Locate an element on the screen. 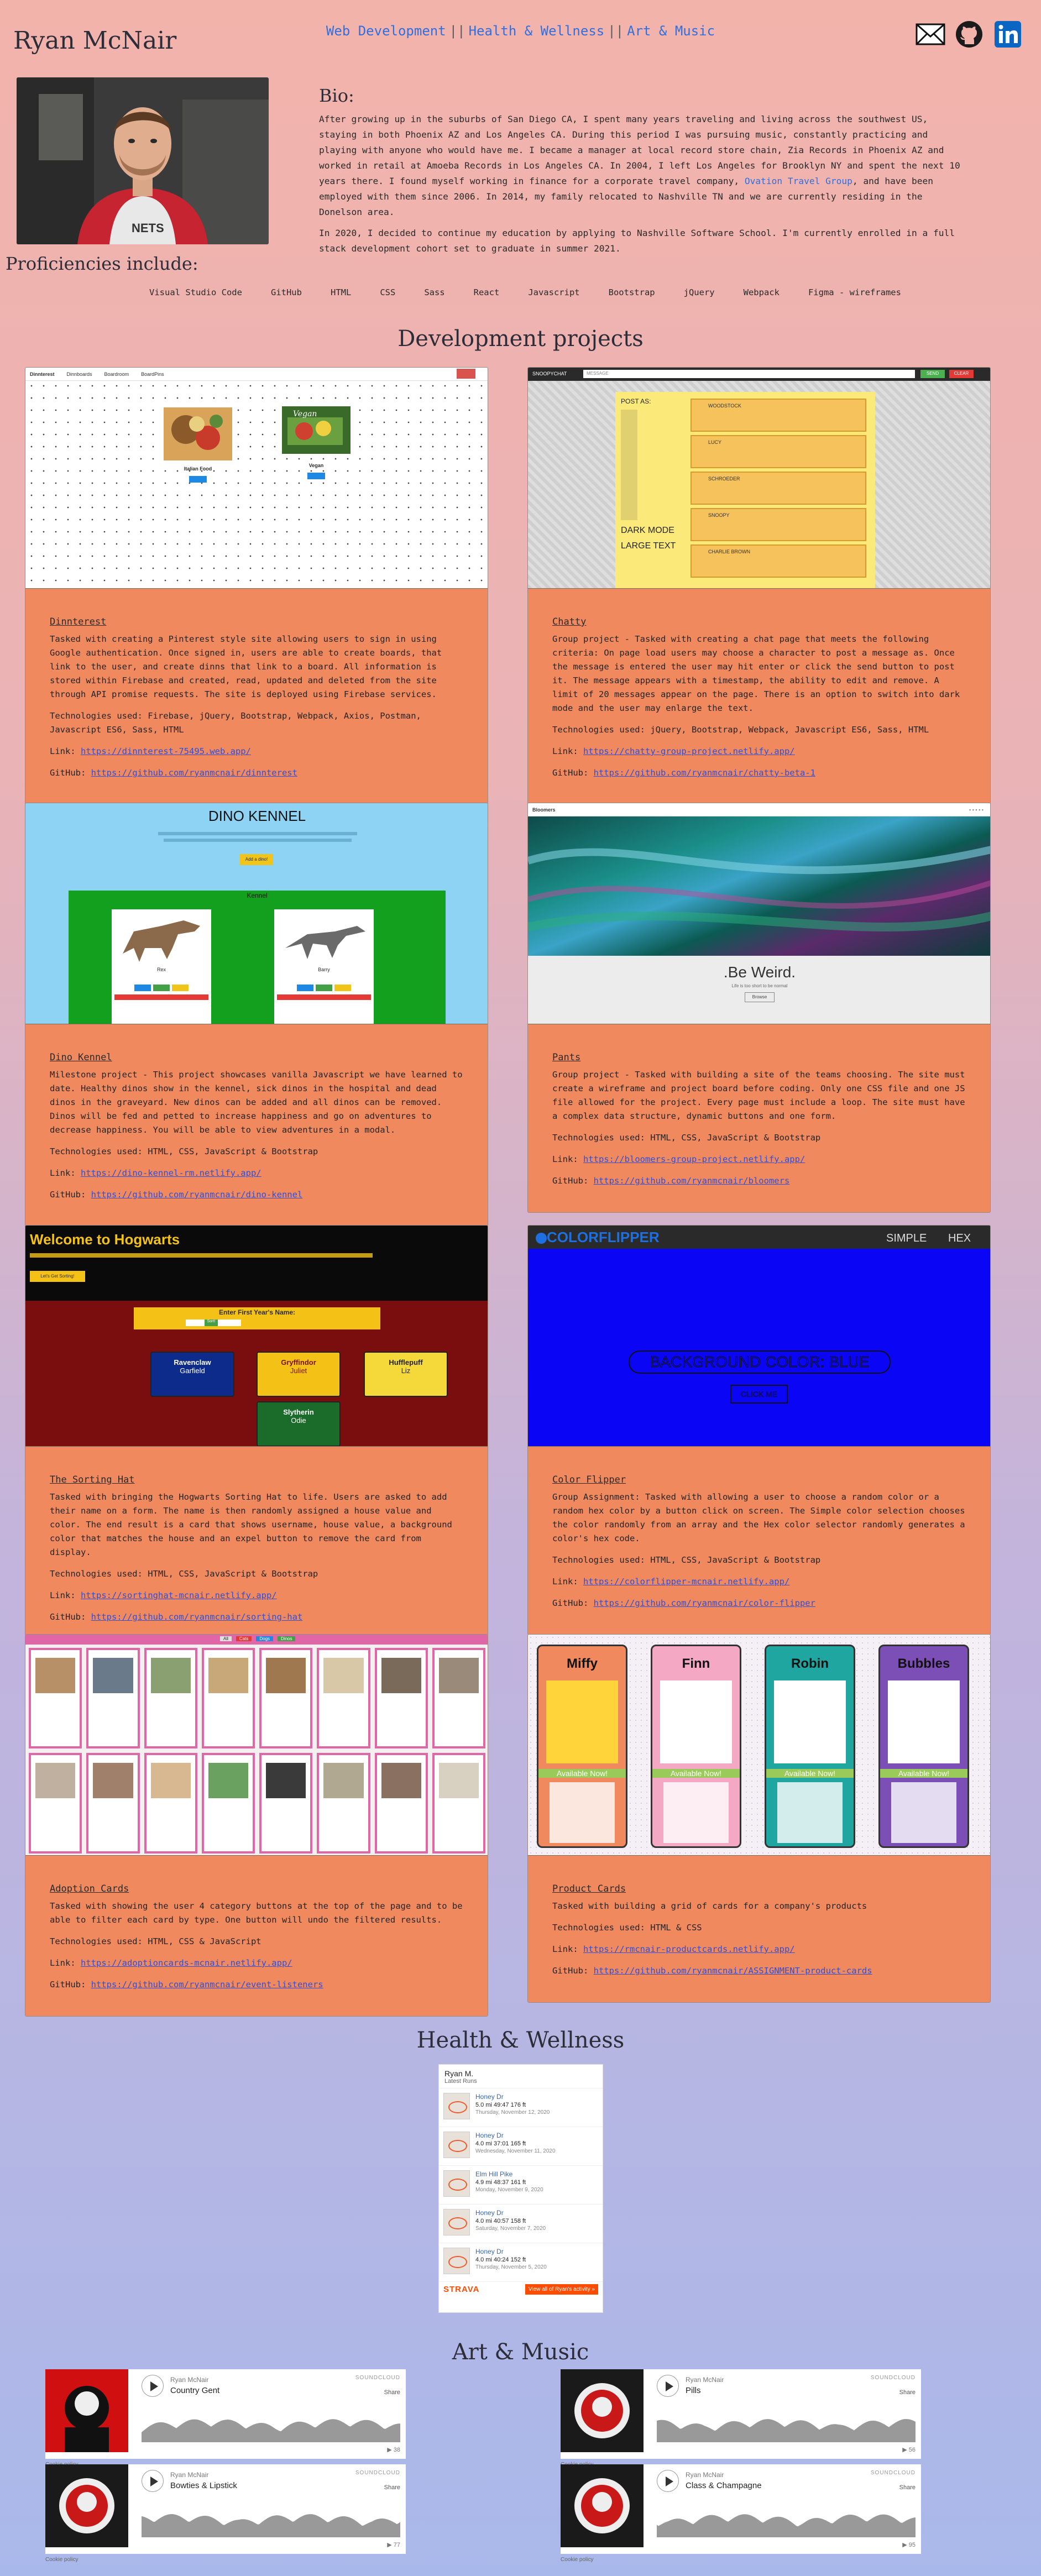  track-title: Bowties & Lipstick is located at coordinates (204, 2485).